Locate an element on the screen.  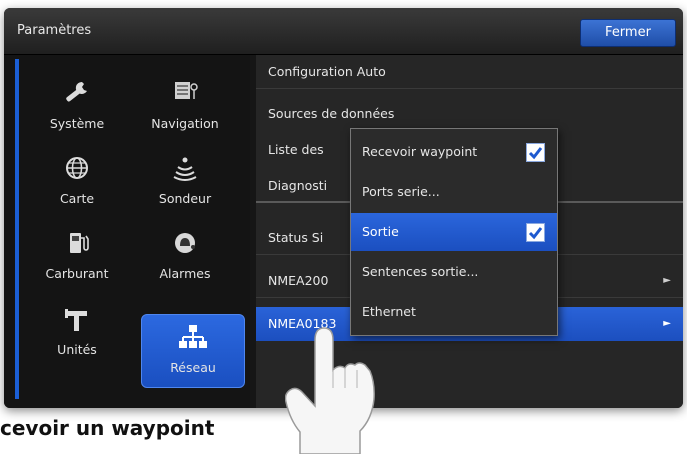
menu-row-label: Diagnosti is located at coordinates (298, 185).